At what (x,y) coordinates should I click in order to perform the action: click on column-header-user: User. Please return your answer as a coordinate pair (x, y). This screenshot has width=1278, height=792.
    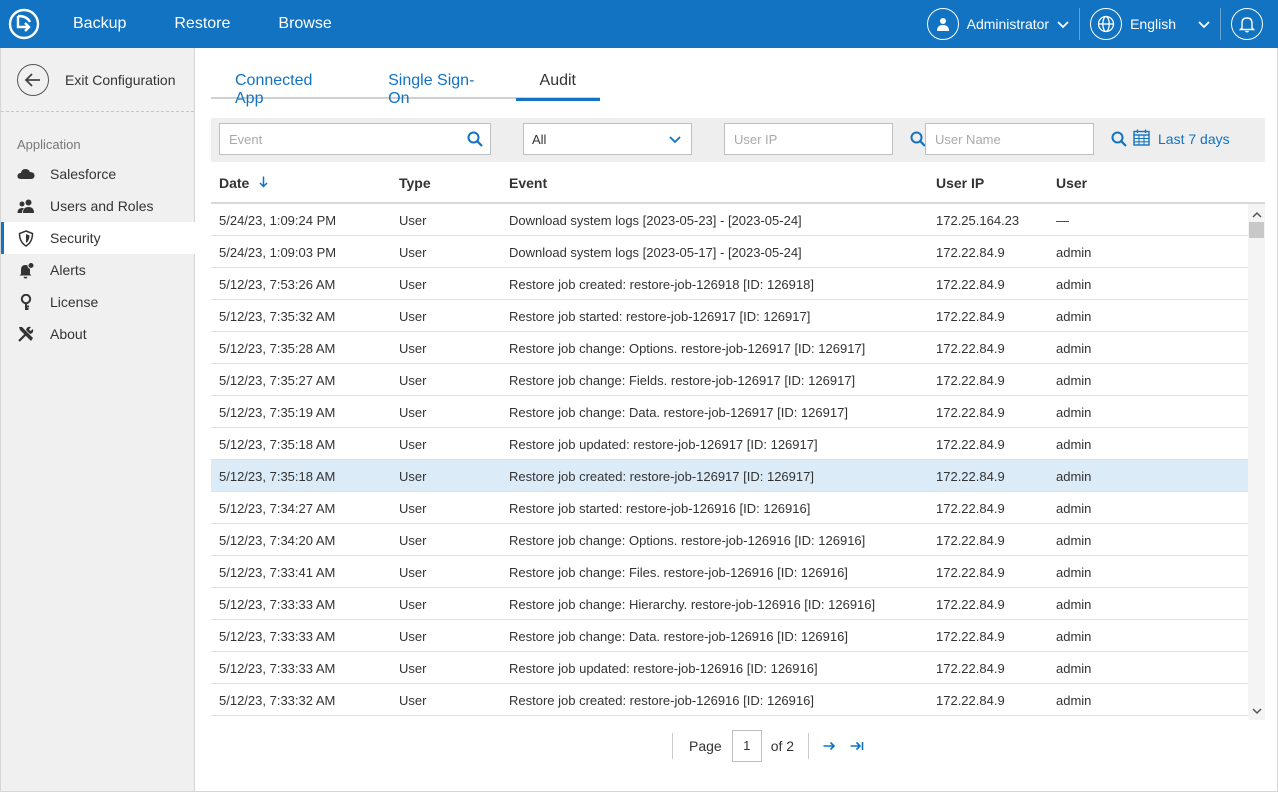
    Looking at the image, I should click on (1071, 183).